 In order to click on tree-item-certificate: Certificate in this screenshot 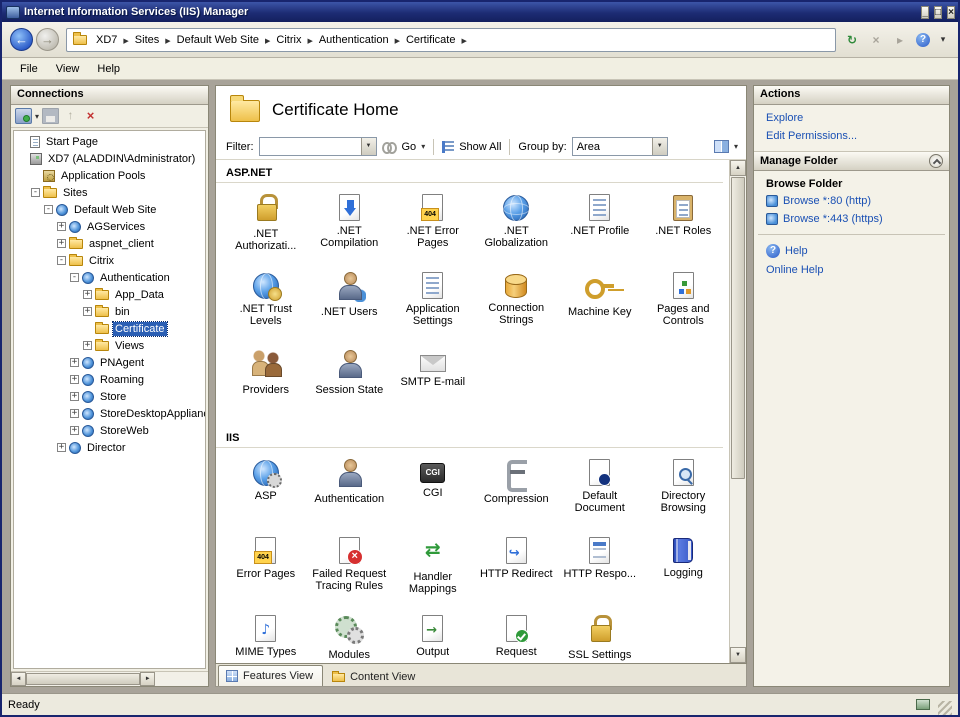, I will do `click(109, 328)`.